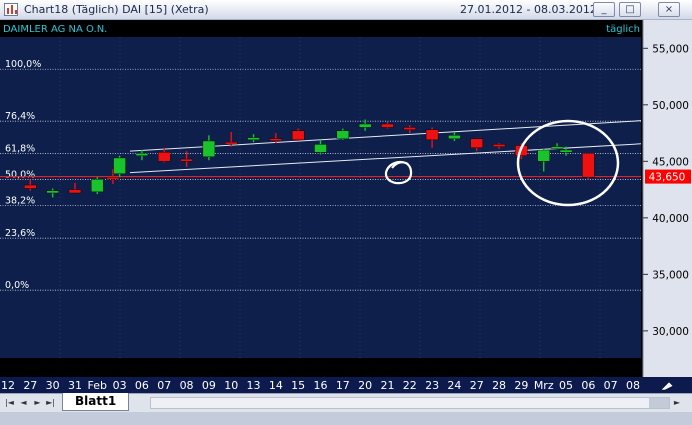 The image size is (692, 425). I want to click on y-tick-label-1: 50,000, so click(670, 106).